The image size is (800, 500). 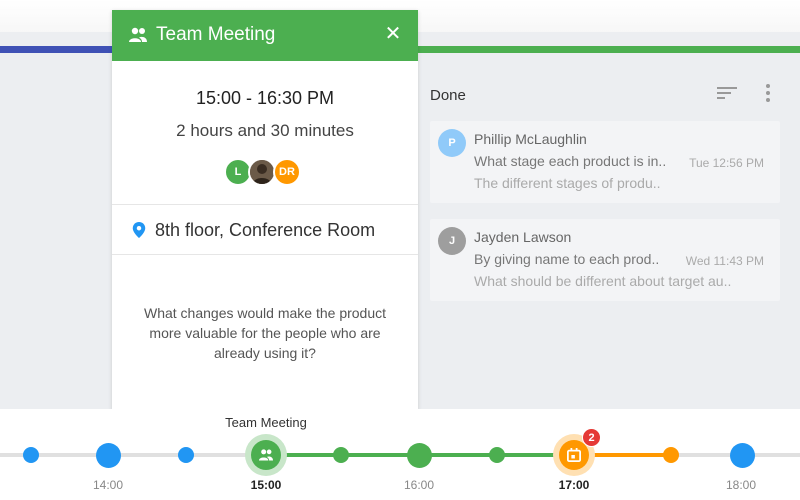 What do you see at coordinates (265, 98) in the screenshot?
I see `event-time-range: 15:00 - 16:30 PM` at bounding box center [265, 98].